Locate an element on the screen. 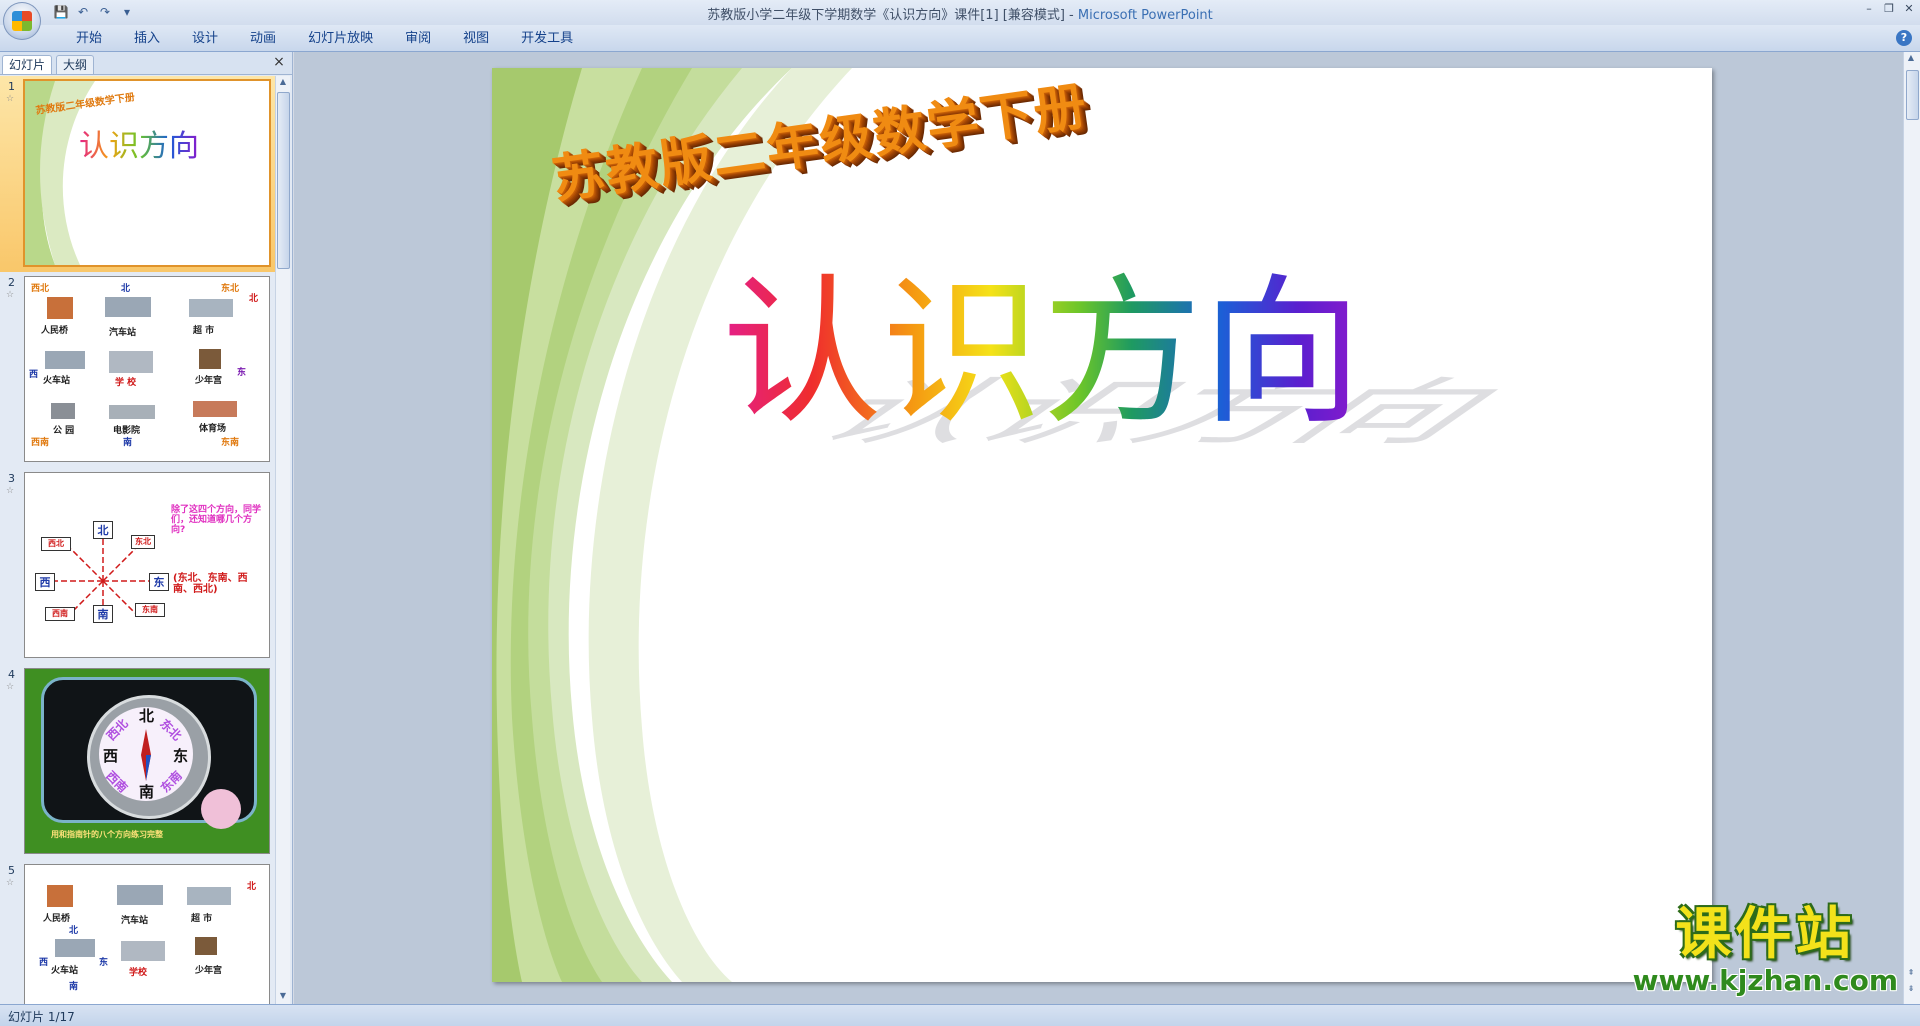 This screenshot has height=1026, width=1920. thumb-title: 认识方向 is located at coordinates (139, 143).